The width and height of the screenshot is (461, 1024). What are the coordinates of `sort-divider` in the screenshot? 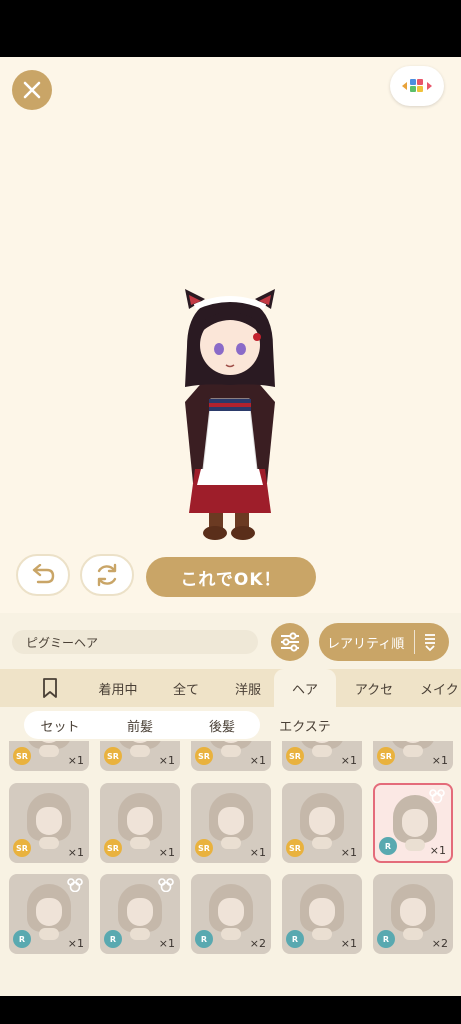 It's located at (414, 642).